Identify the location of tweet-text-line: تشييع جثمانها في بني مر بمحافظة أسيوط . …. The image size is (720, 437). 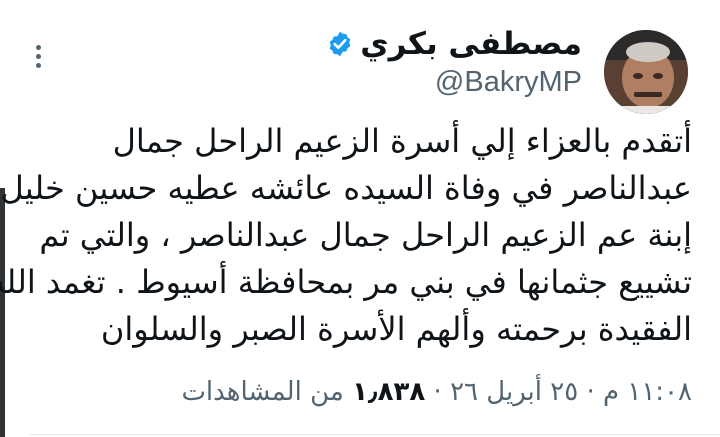
(346, 282).